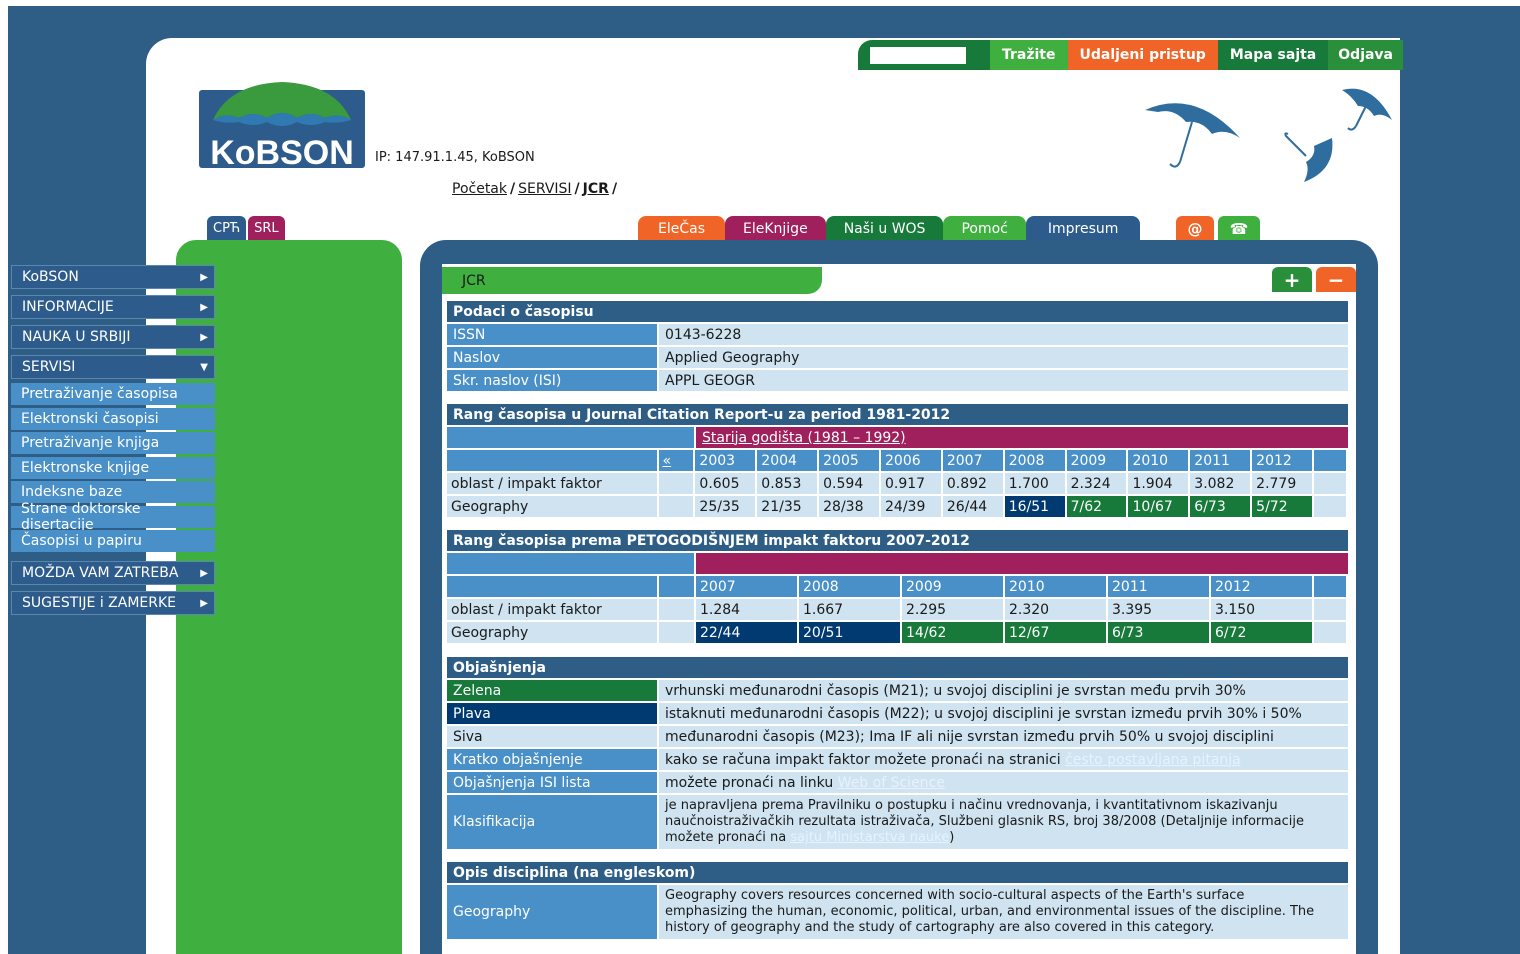 Image resolution: width=1520 pixels, height=954 pixels. I want to click on lang-latin: SRL, so click(266, 228).